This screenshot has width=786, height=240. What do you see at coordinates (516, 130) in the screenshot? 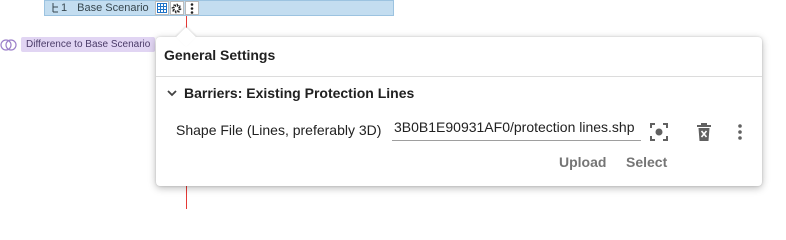
I see `shape-file-input: 3B0B1E90931AF0/protection lines.shp` at bounding box center [516, 130].